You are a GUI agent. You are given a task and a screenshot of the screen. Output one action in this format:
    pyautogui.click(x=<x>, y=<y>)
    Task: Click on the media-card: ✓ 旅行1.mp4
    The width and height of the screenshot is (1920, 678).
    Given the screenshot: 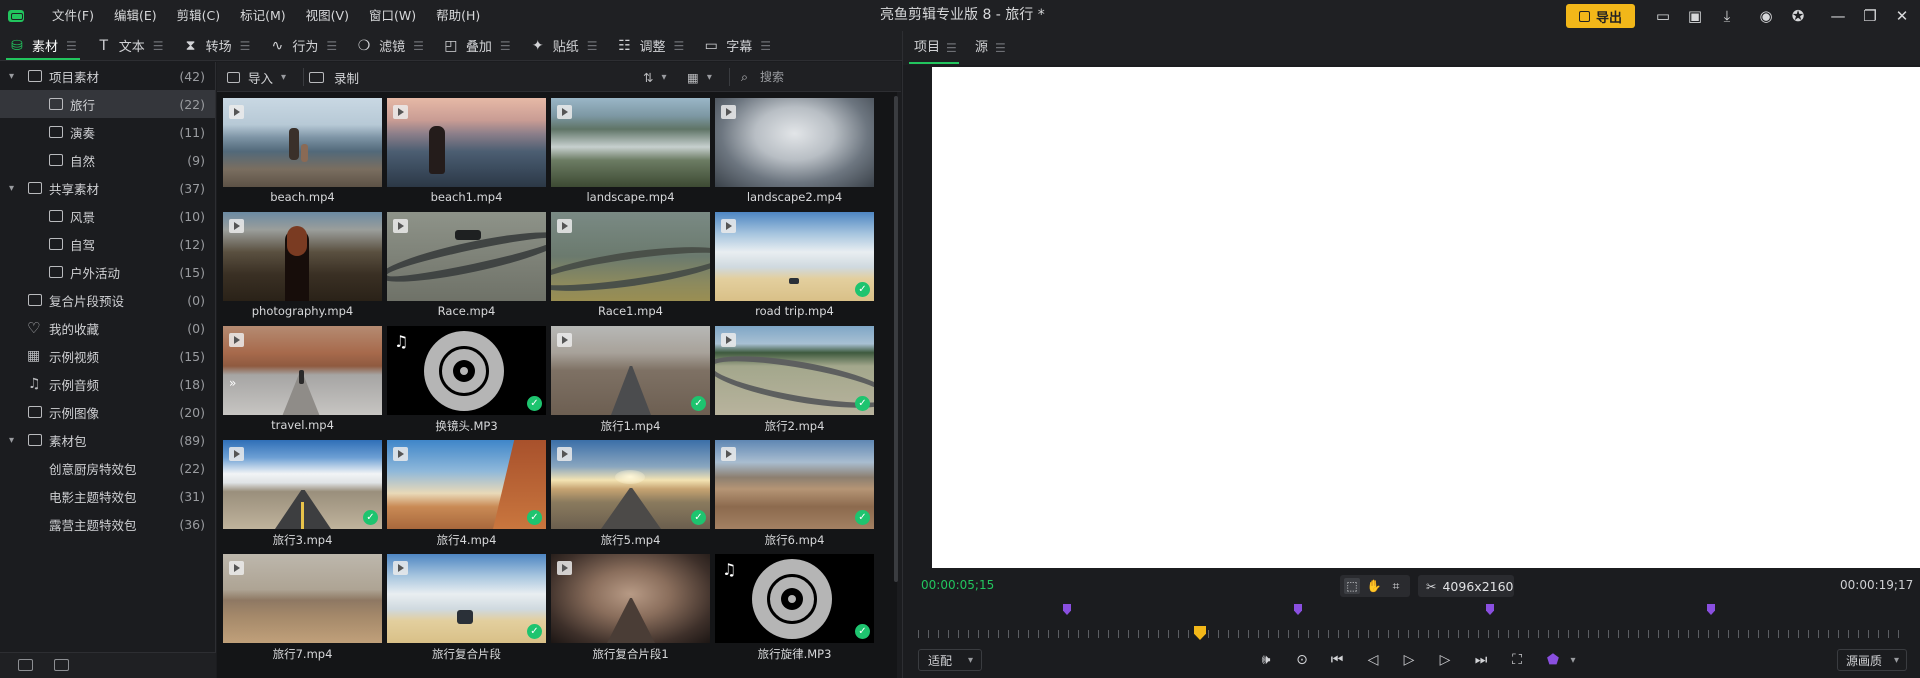 What is the action you would take?
    pyautogui.click(x=630, y=383)
    